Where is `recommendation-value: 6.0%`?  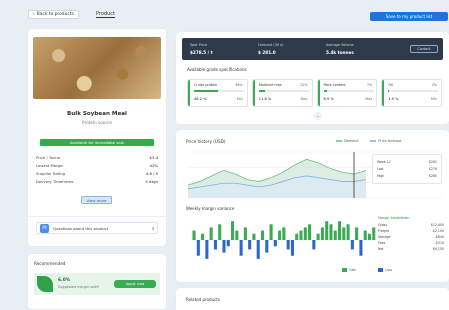 recommendation-value: 6.0% is located at coordinates (64, 280).